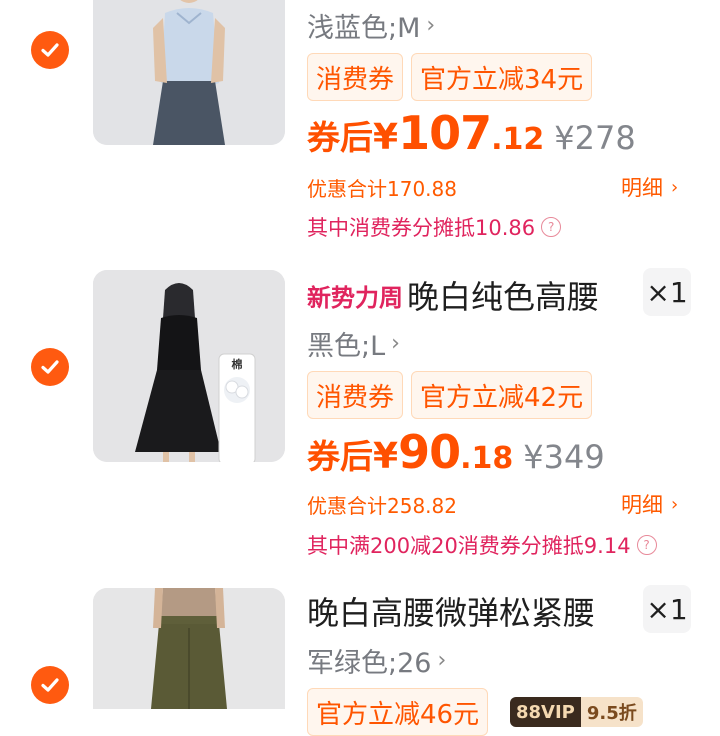  I want to click on product-title-row: 晚白高腰微弹松紧腰, so click(451, 611).